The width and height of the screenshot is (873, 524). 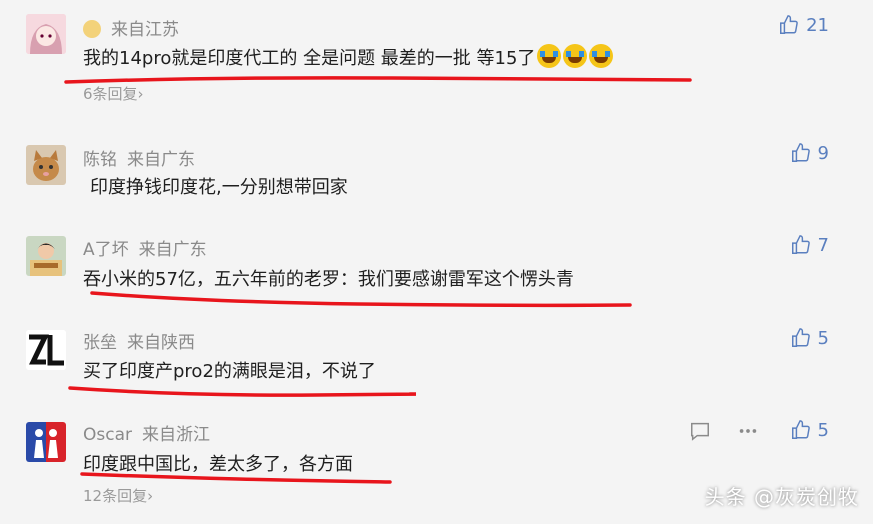 I want to click on comment-text-content: 我的14pro就是印度代工的 全是问题 最差的一批 等15了, so click(x=309, y=58).